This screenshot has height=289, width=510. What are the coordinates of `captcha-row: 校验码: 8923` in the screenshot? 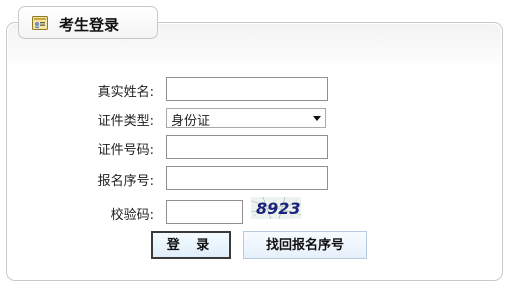 It's located at (255, 211).